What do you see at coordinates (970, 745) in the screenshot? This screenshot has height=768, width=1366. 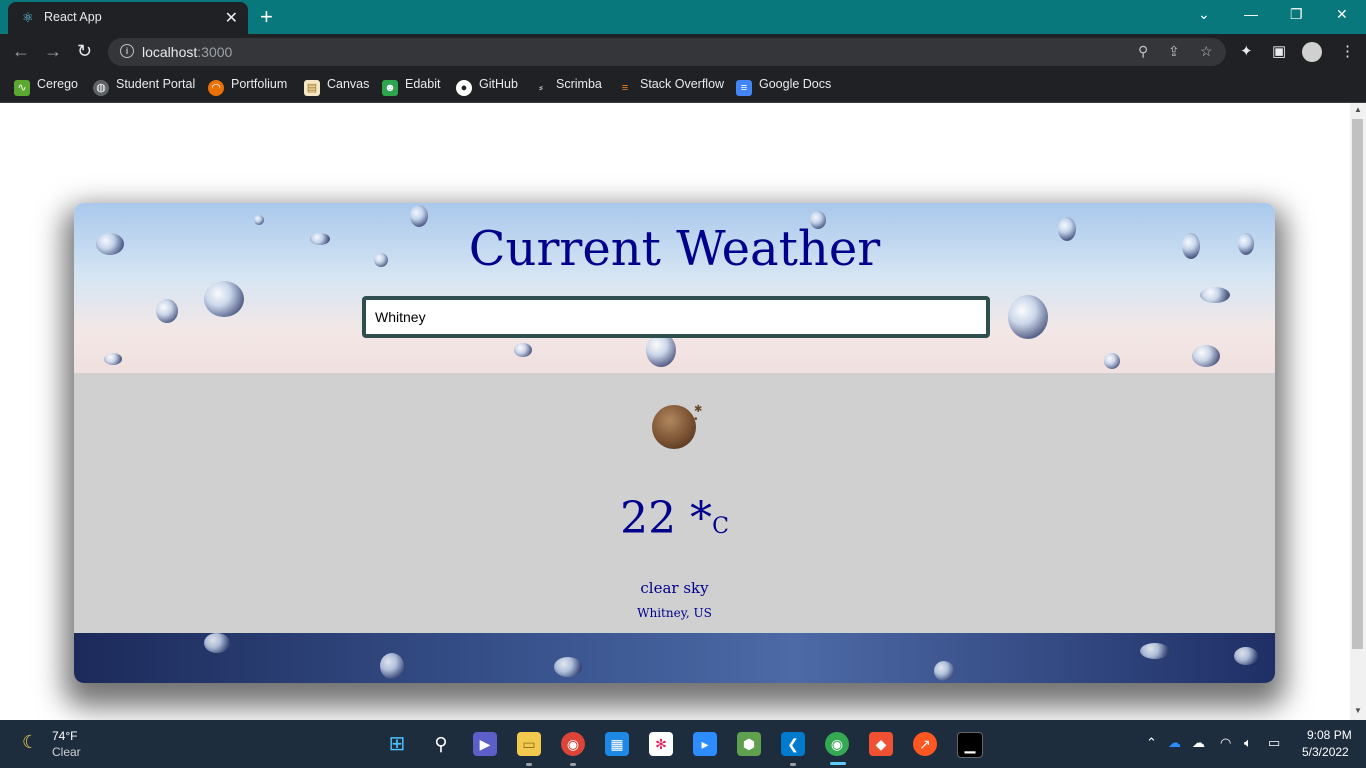 I see `terminal-icon: ▁` at bounding box center [970, 745].